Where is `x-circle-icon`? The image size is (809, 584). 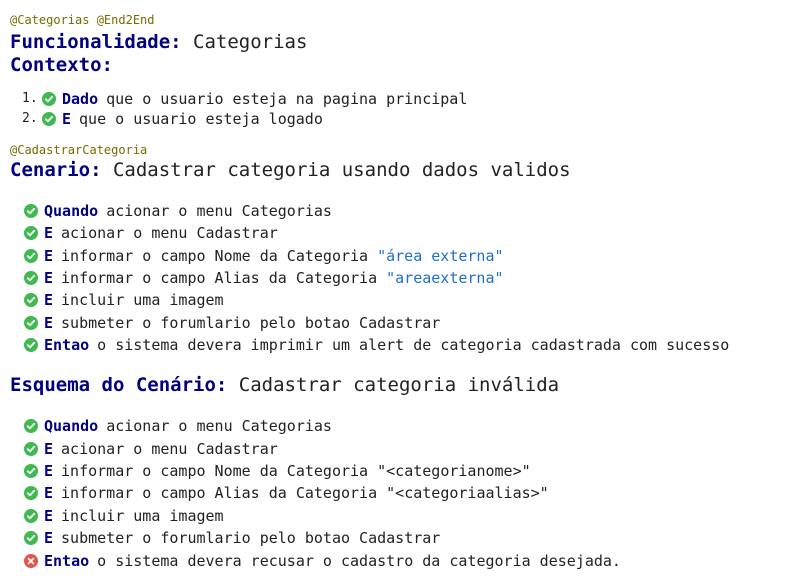 x-circle-icon is located at coordinates (31, 561).